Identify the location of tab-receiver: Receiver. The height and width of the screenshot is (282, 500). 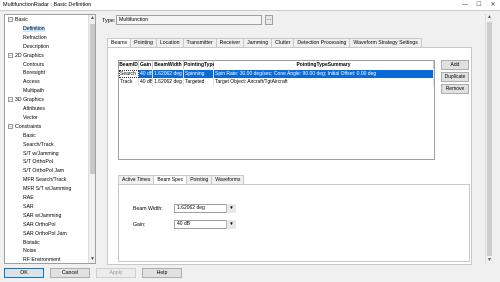
(230, 42).